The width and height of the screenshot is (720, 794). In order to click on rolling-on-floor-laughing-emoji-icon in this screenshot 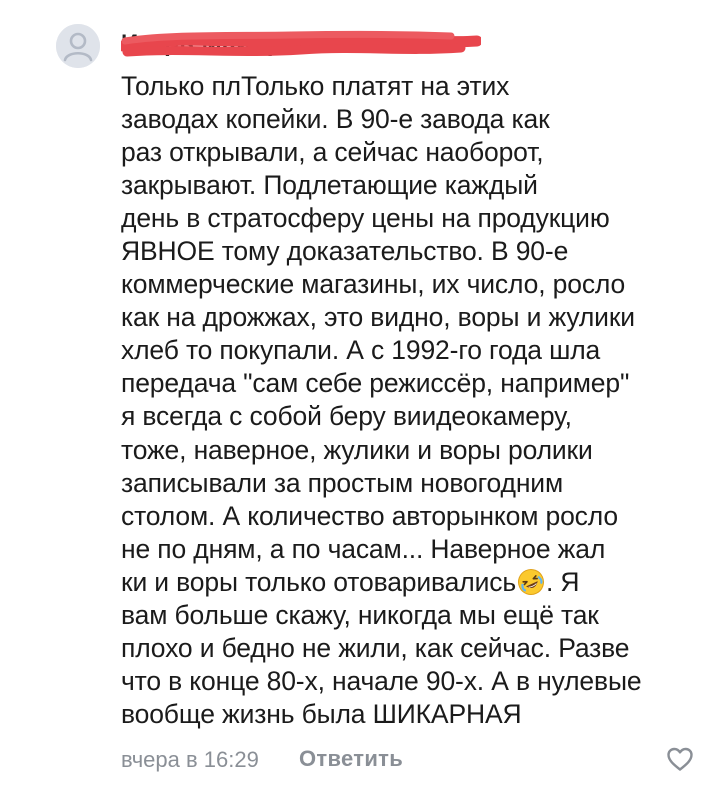, I will do `click(530, 581)`.